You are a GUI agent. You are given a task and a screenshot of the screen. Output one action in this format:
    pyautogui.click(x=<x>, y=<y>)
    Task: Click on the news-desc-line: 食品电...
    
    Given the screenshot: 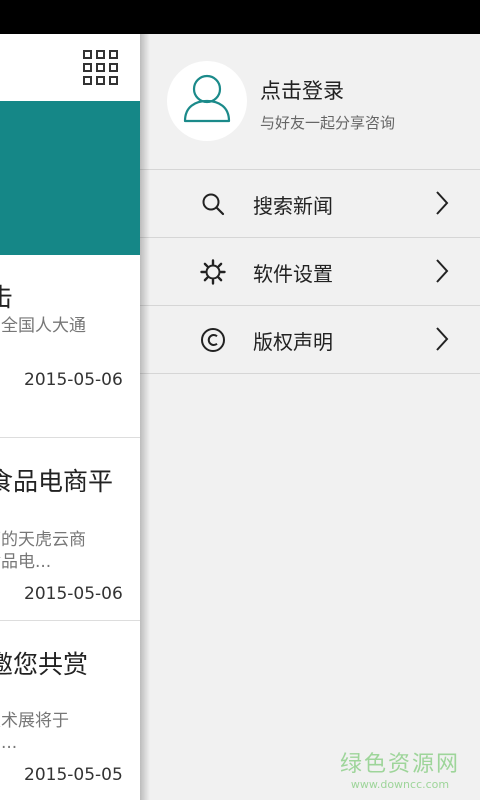 What is the action you would take?
    pyautogui.click(x=26, y=562)
    